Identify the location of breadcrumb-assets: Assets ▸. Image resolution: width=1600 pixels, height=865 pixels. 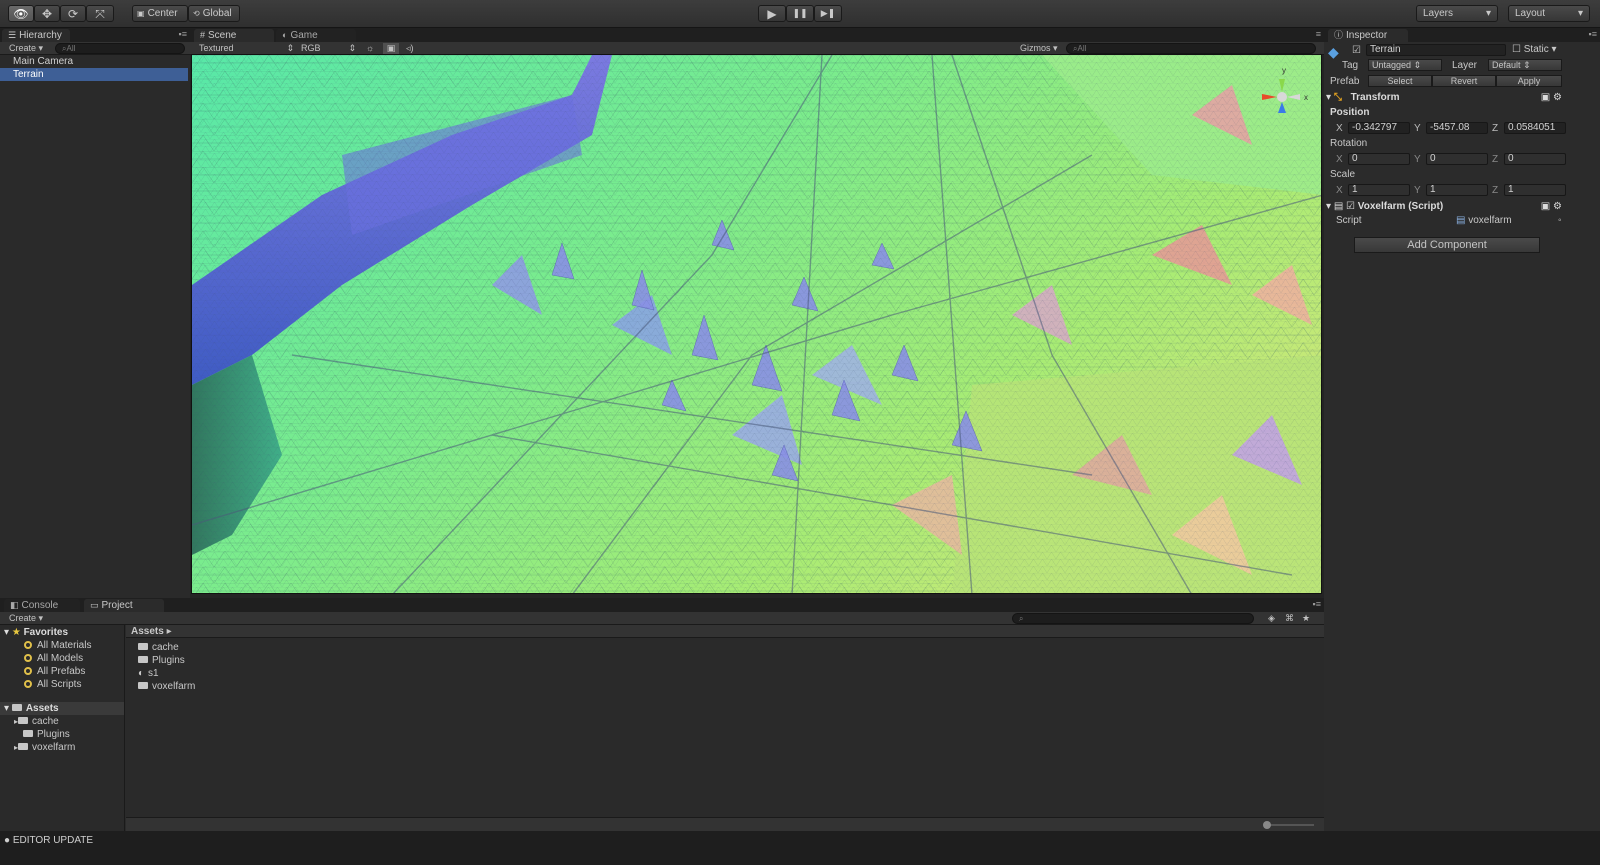
(151, 631).